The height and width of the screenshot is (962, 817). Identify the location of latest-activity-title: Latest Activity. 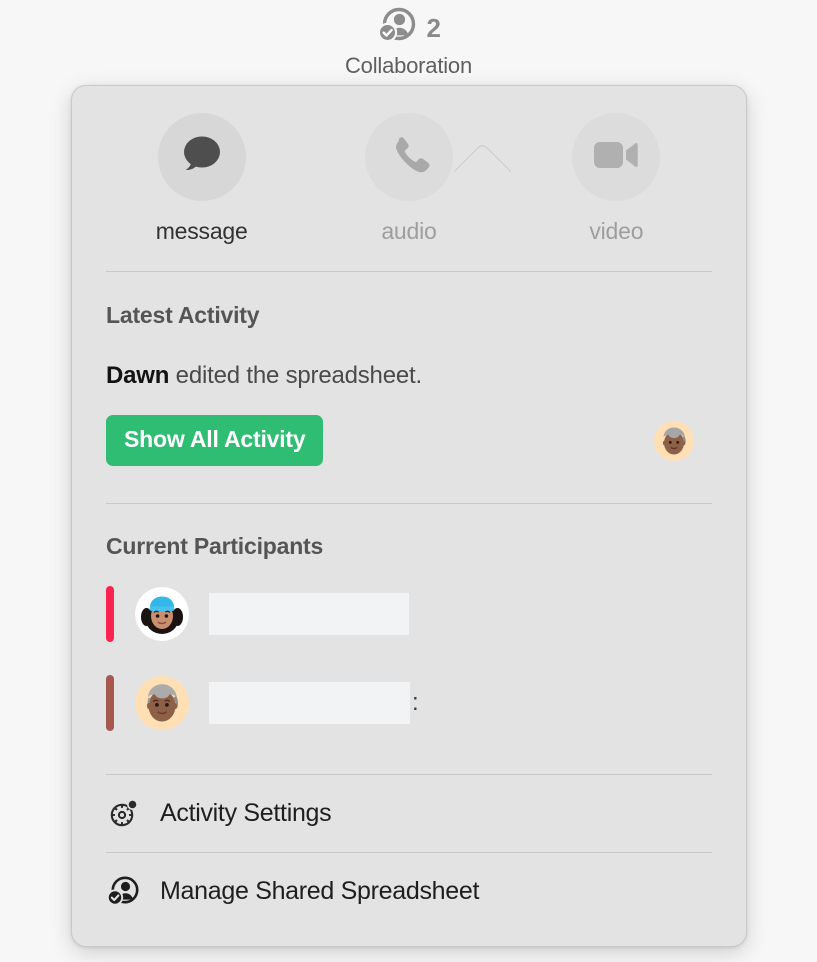
(183, 315).